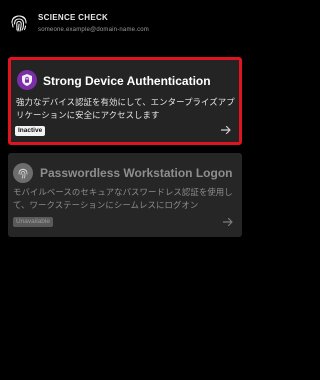 The height and width of the screenshot is (380, 320). I want to click on account-email: someone.example@domain-name.com, so click(94, 30).